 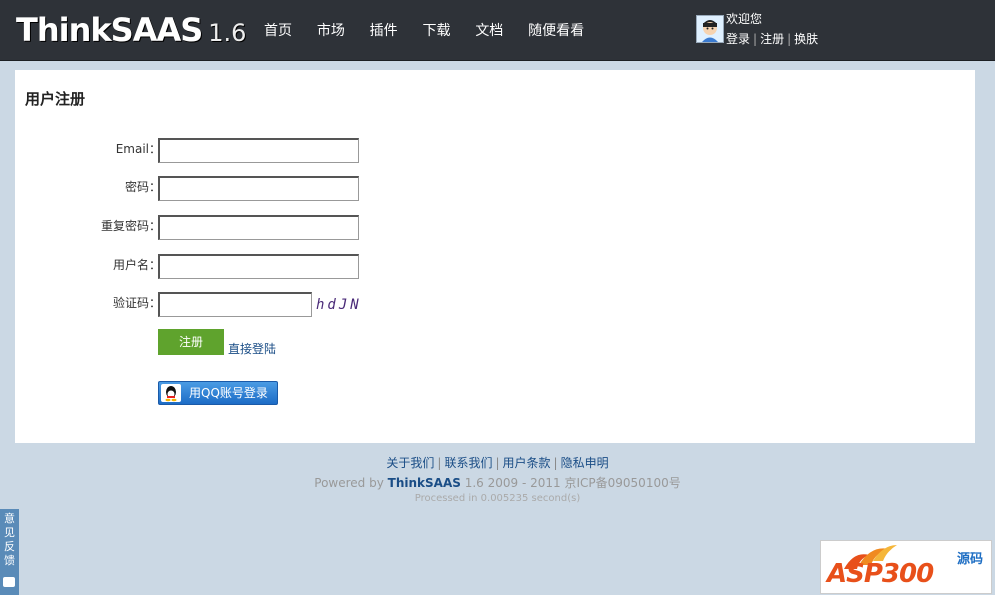 What do you see at coordinates (227, 33) in the screenshot?
I see `logo-version: 1.6` at bounding box center [227, 33].